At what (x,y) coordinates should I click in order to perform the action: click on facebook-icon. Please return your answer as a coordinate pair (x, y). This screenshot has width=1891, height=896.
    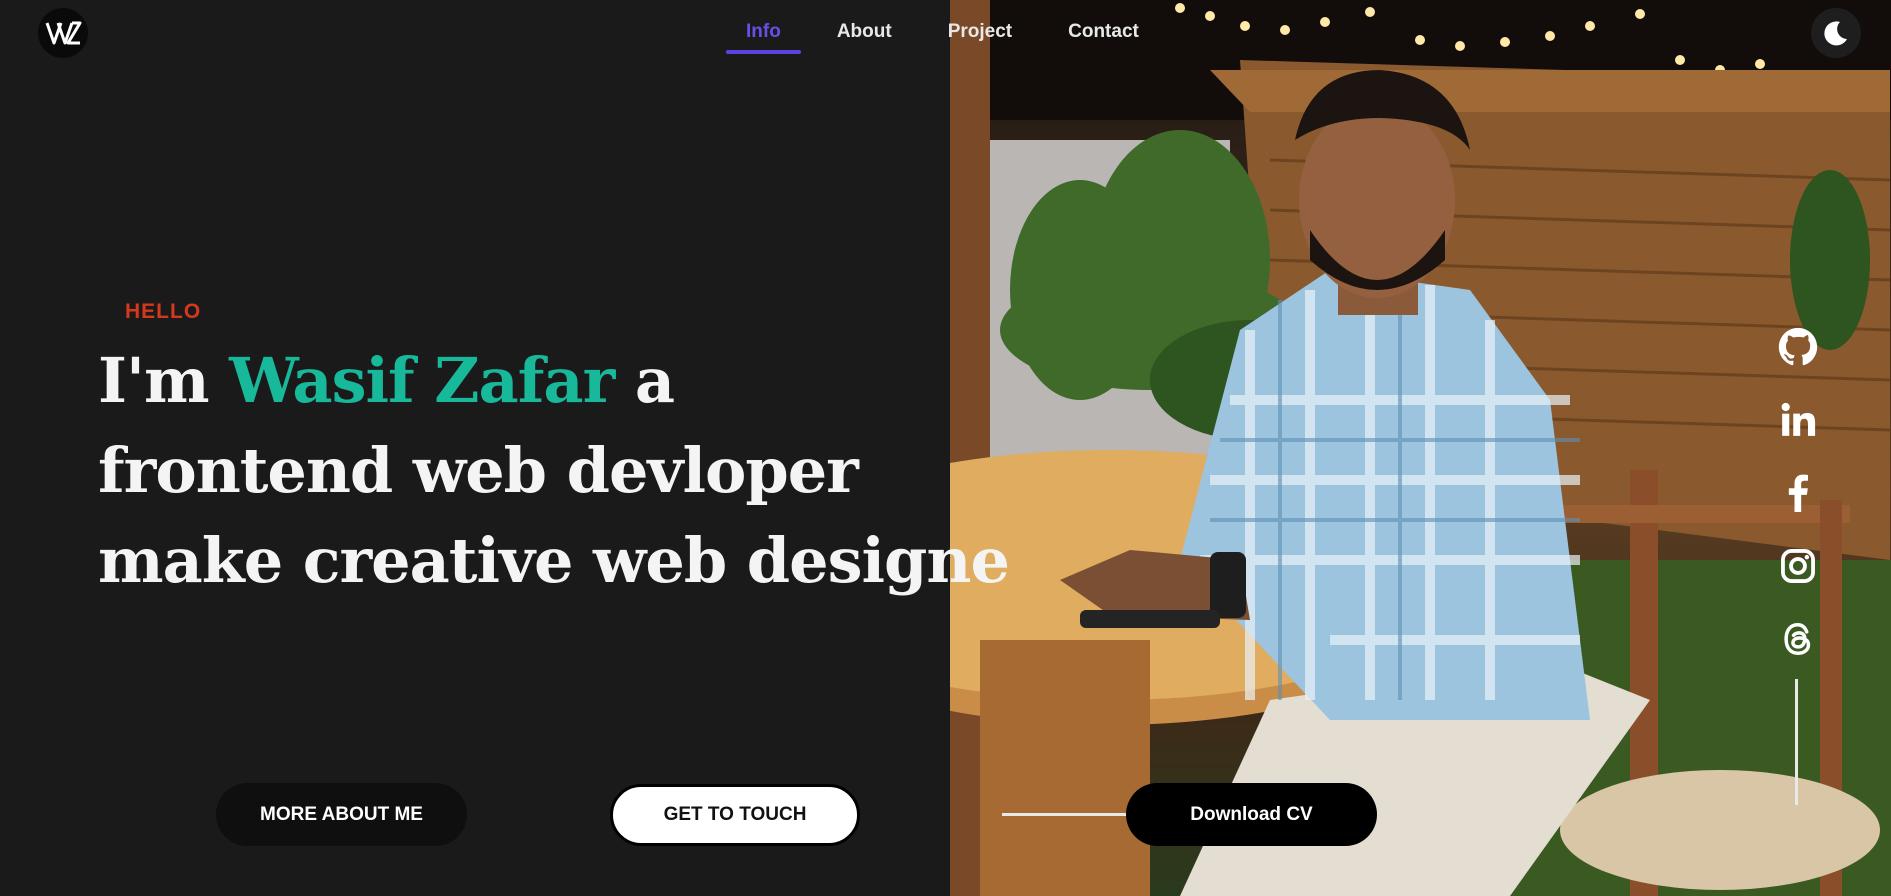
    Looking at the image, I should click on (1798, 493).